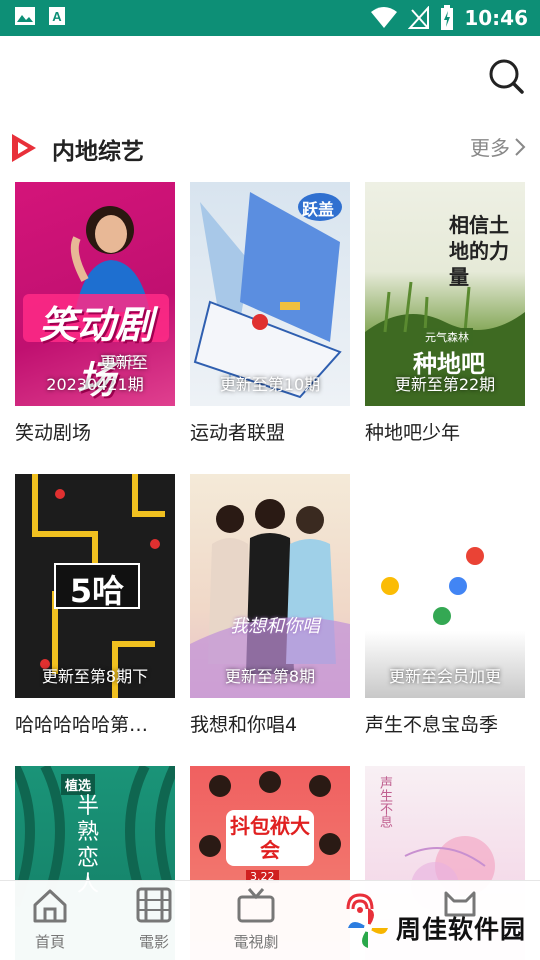 The height and width of the screenshot is (960, 540). Describe the element at coordinates (461, 929) in the screenshot. I see `watermark-text: 周佳软件园` at that location.